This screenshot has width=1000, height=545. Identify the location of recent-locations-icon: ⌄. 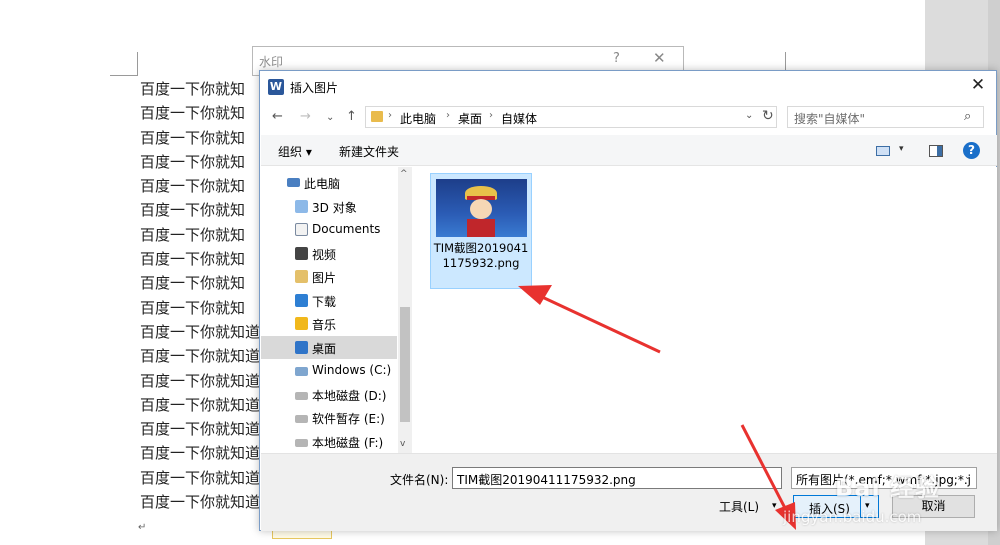
(330, 117).